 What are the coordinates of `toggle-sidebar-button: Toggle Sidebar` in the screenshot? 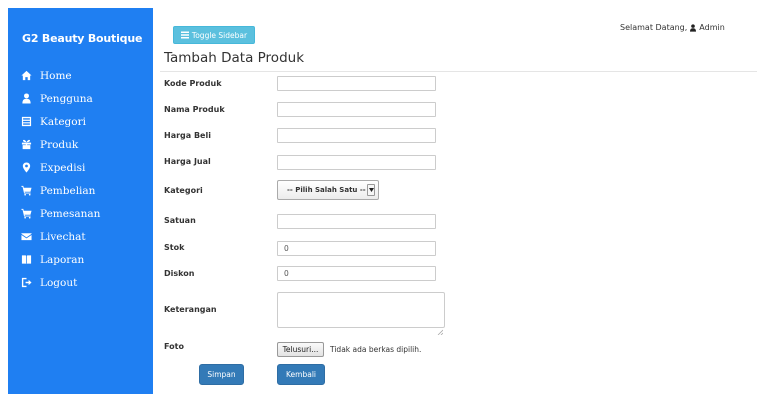 It's located at (214, 35).